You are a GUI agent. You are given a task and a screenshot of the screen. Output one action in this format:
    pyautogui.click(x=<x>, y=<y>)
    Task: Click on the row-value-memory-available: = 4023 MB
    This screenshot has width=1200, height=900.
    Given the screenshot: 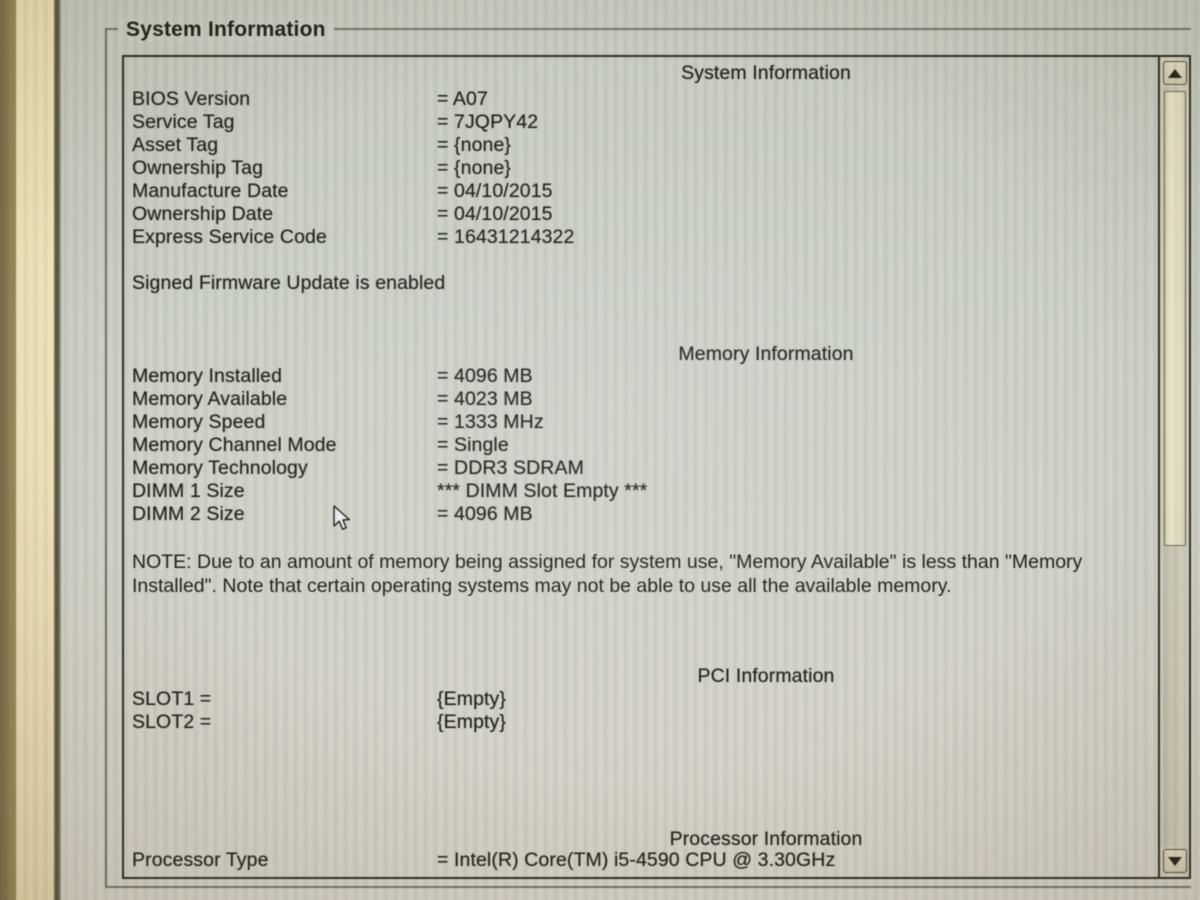 What is the action you would take?
    pyautogui.click(x=485, y=399)
    